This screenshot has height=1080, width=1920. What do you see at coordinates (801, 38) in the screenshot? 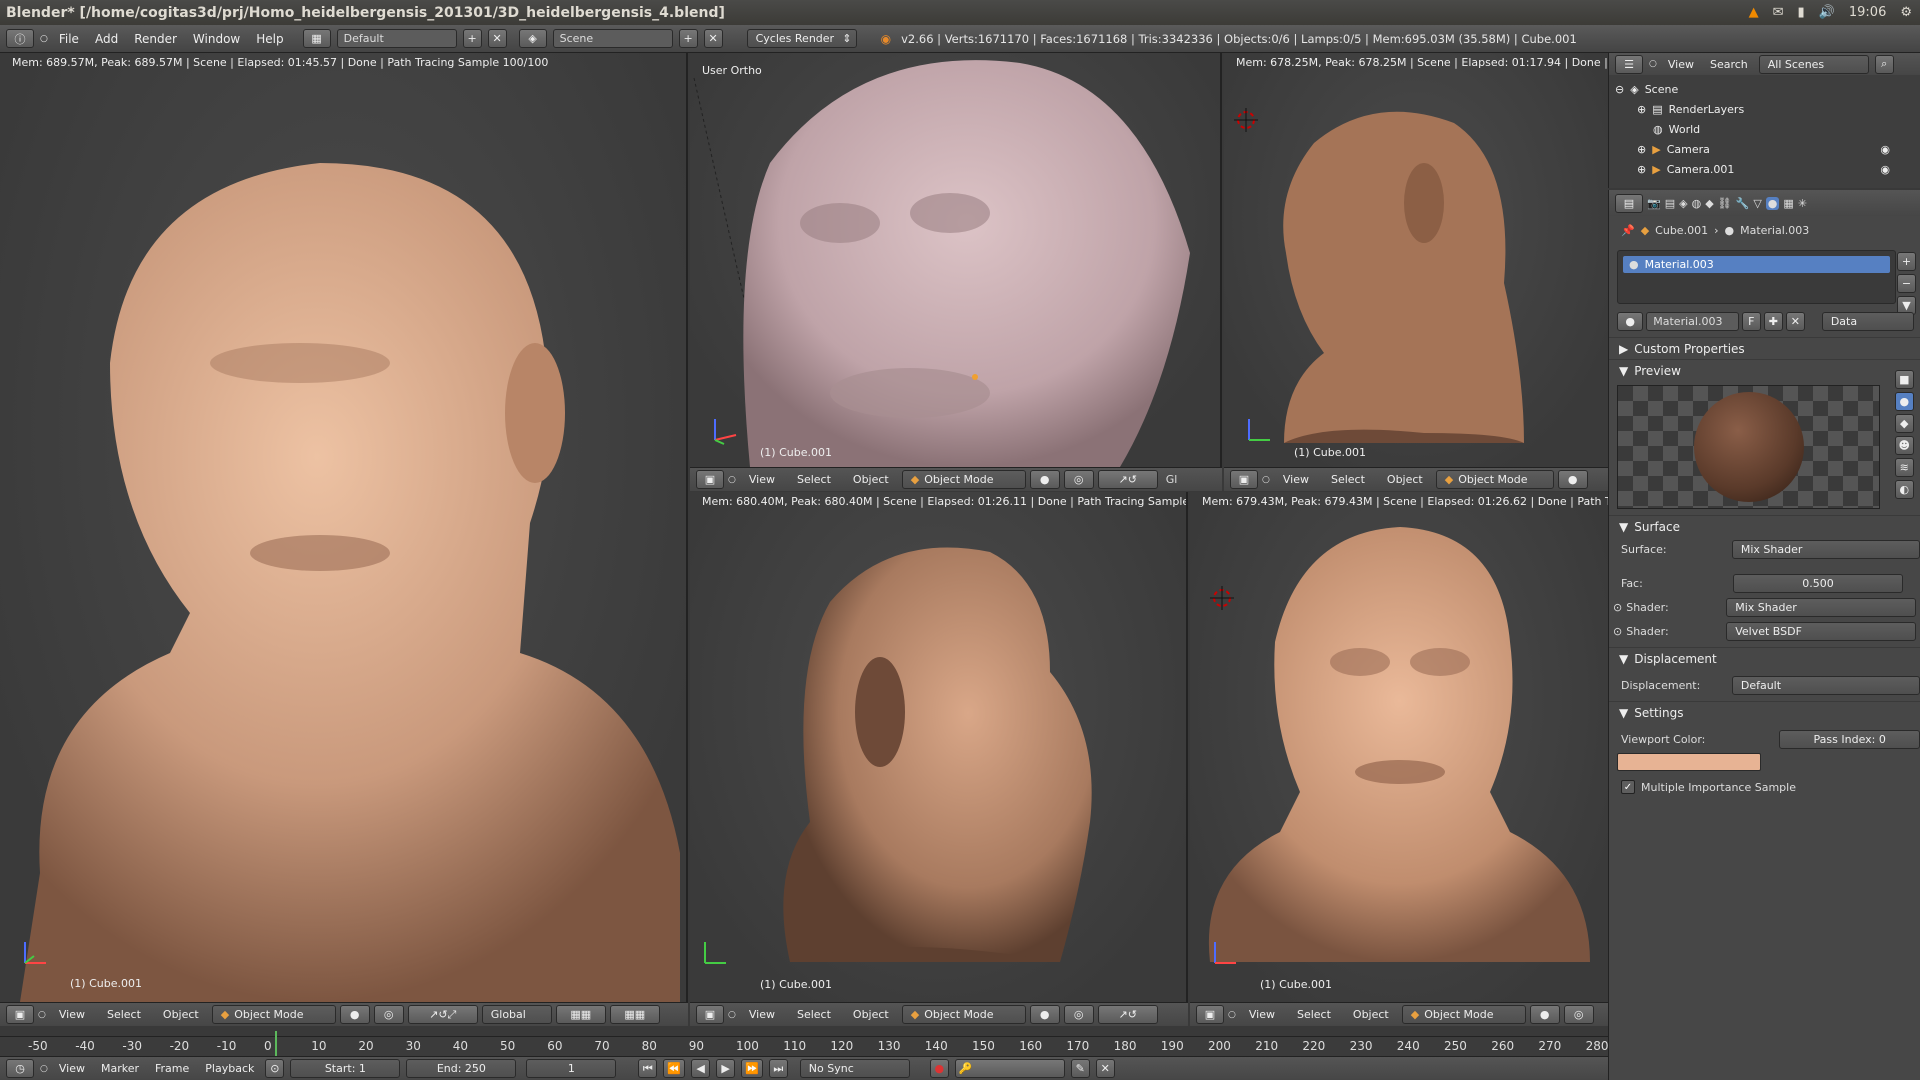
I see `render-engine-dropdown: Cycles Render ⇕` at bounding box center [801, 38].